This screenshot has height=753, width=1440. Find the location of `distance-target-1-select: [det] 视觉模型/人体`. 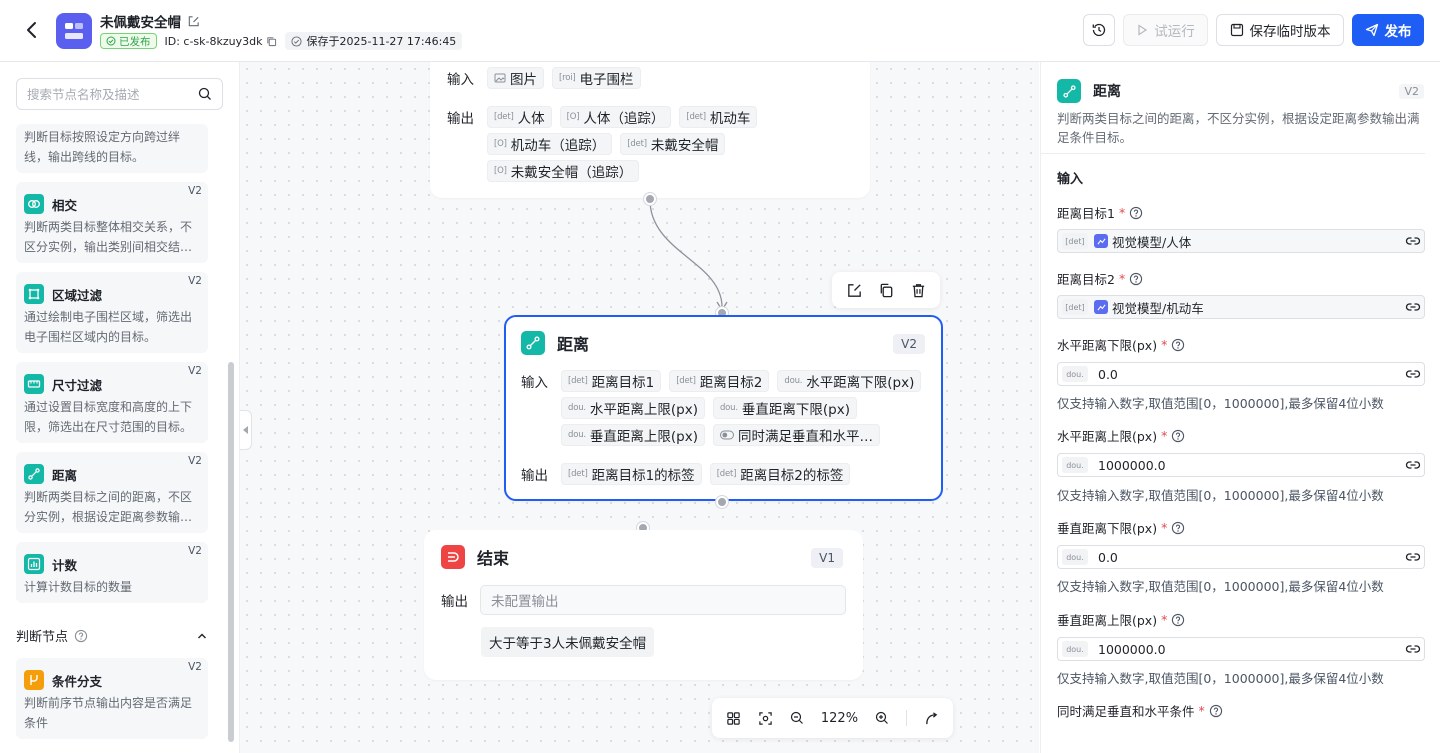

distance-target-1-select: [det] 视觉模型/人体 is located at coordinates (1241, 241).